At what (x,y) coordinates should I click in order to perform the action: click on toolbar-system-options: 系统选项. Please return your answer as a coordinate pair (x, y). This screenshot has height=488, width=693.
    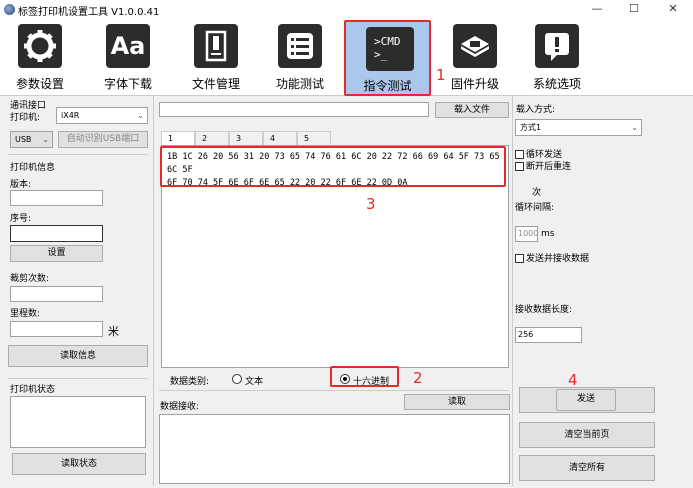
    Looking at the image, I should click on (557, 58).